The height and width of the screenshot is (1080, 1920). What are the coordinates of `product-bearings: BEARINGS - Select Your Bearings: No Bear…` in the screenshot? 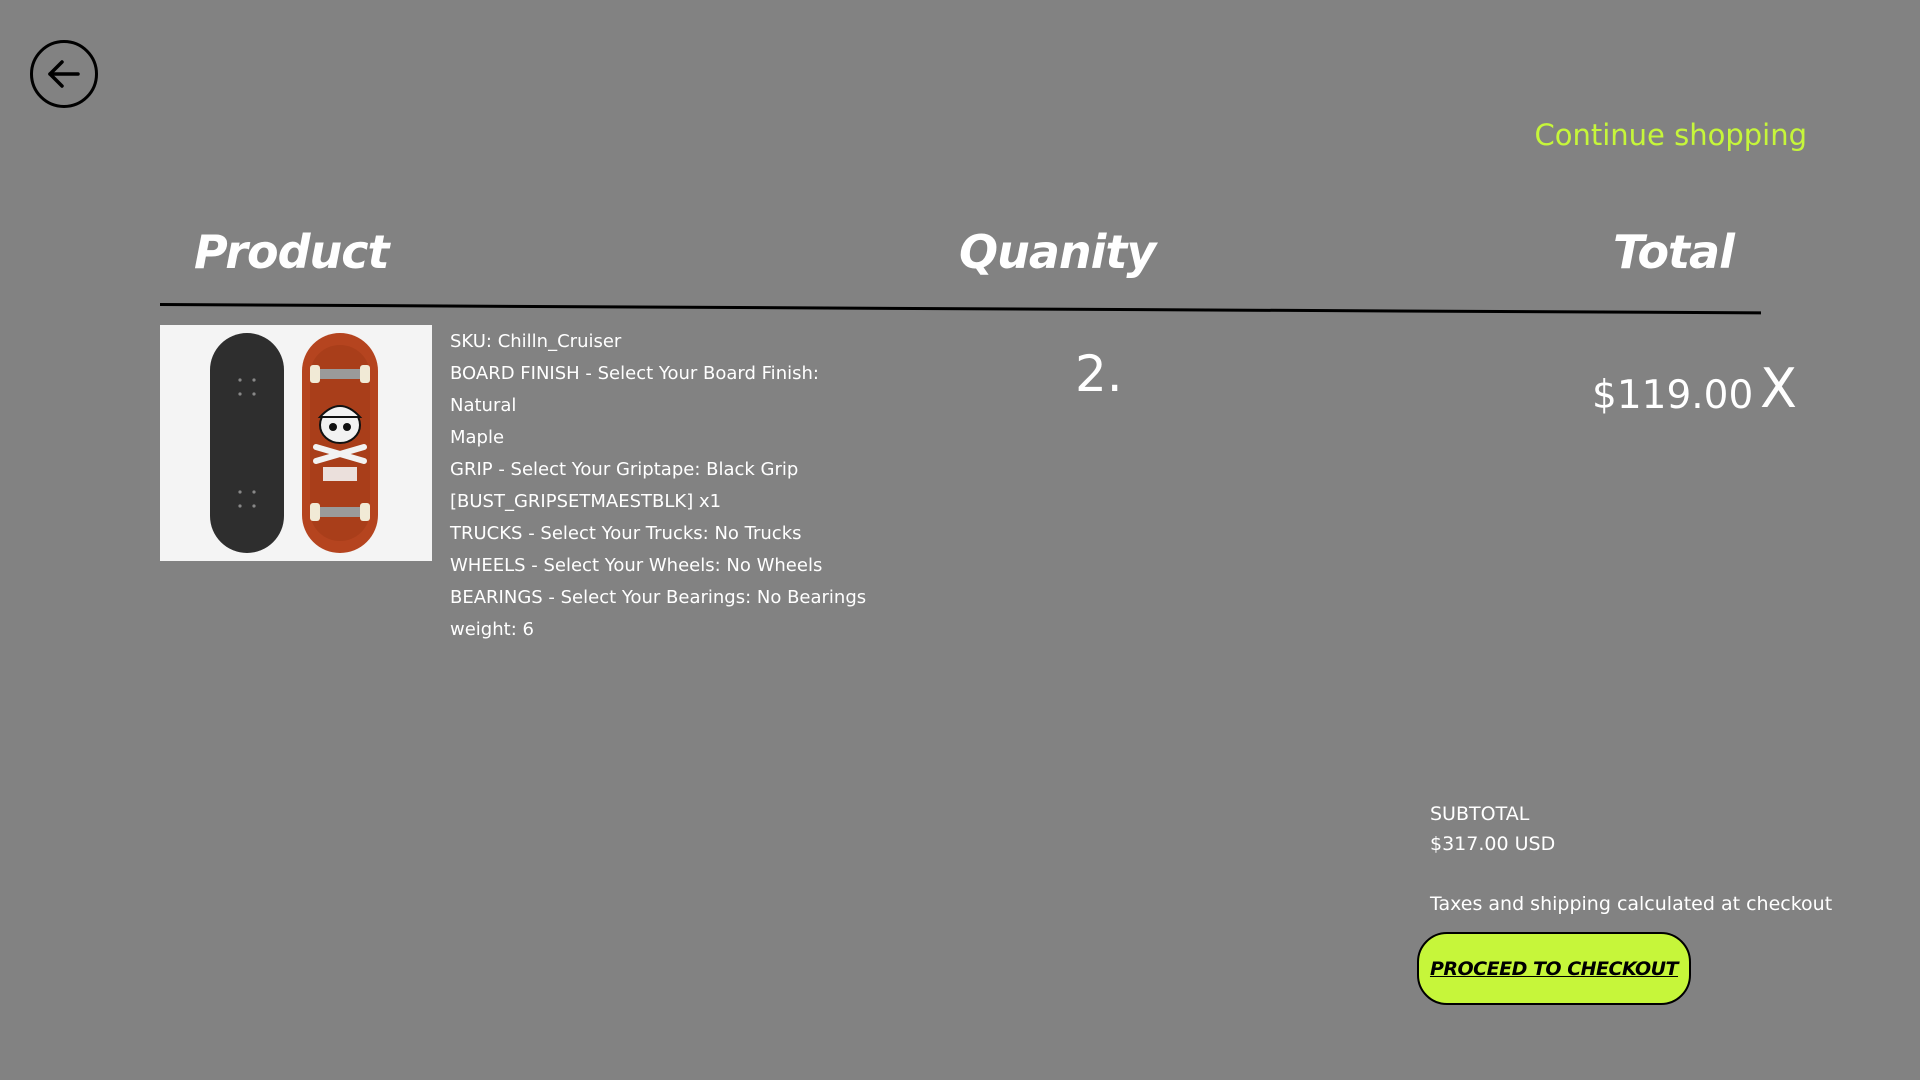 It's located at (658, 597).